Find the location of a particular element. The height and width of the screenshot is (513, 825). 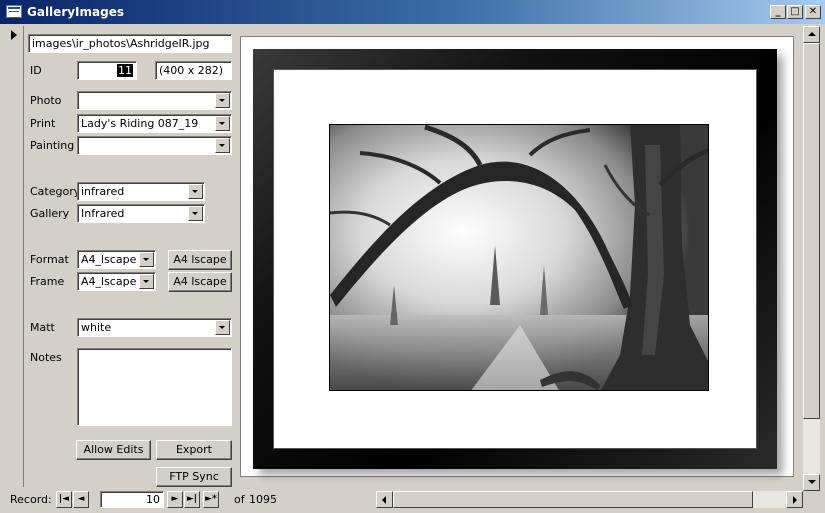

dimensions-field: (400 x 282) is located at coordinates (193, 70).